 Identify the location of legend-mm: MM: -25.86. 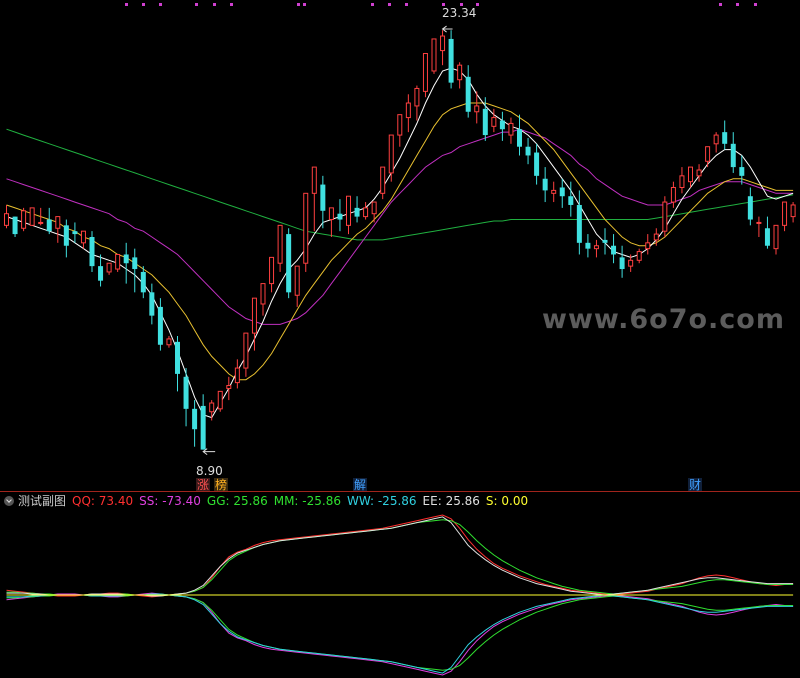
(307, 501).